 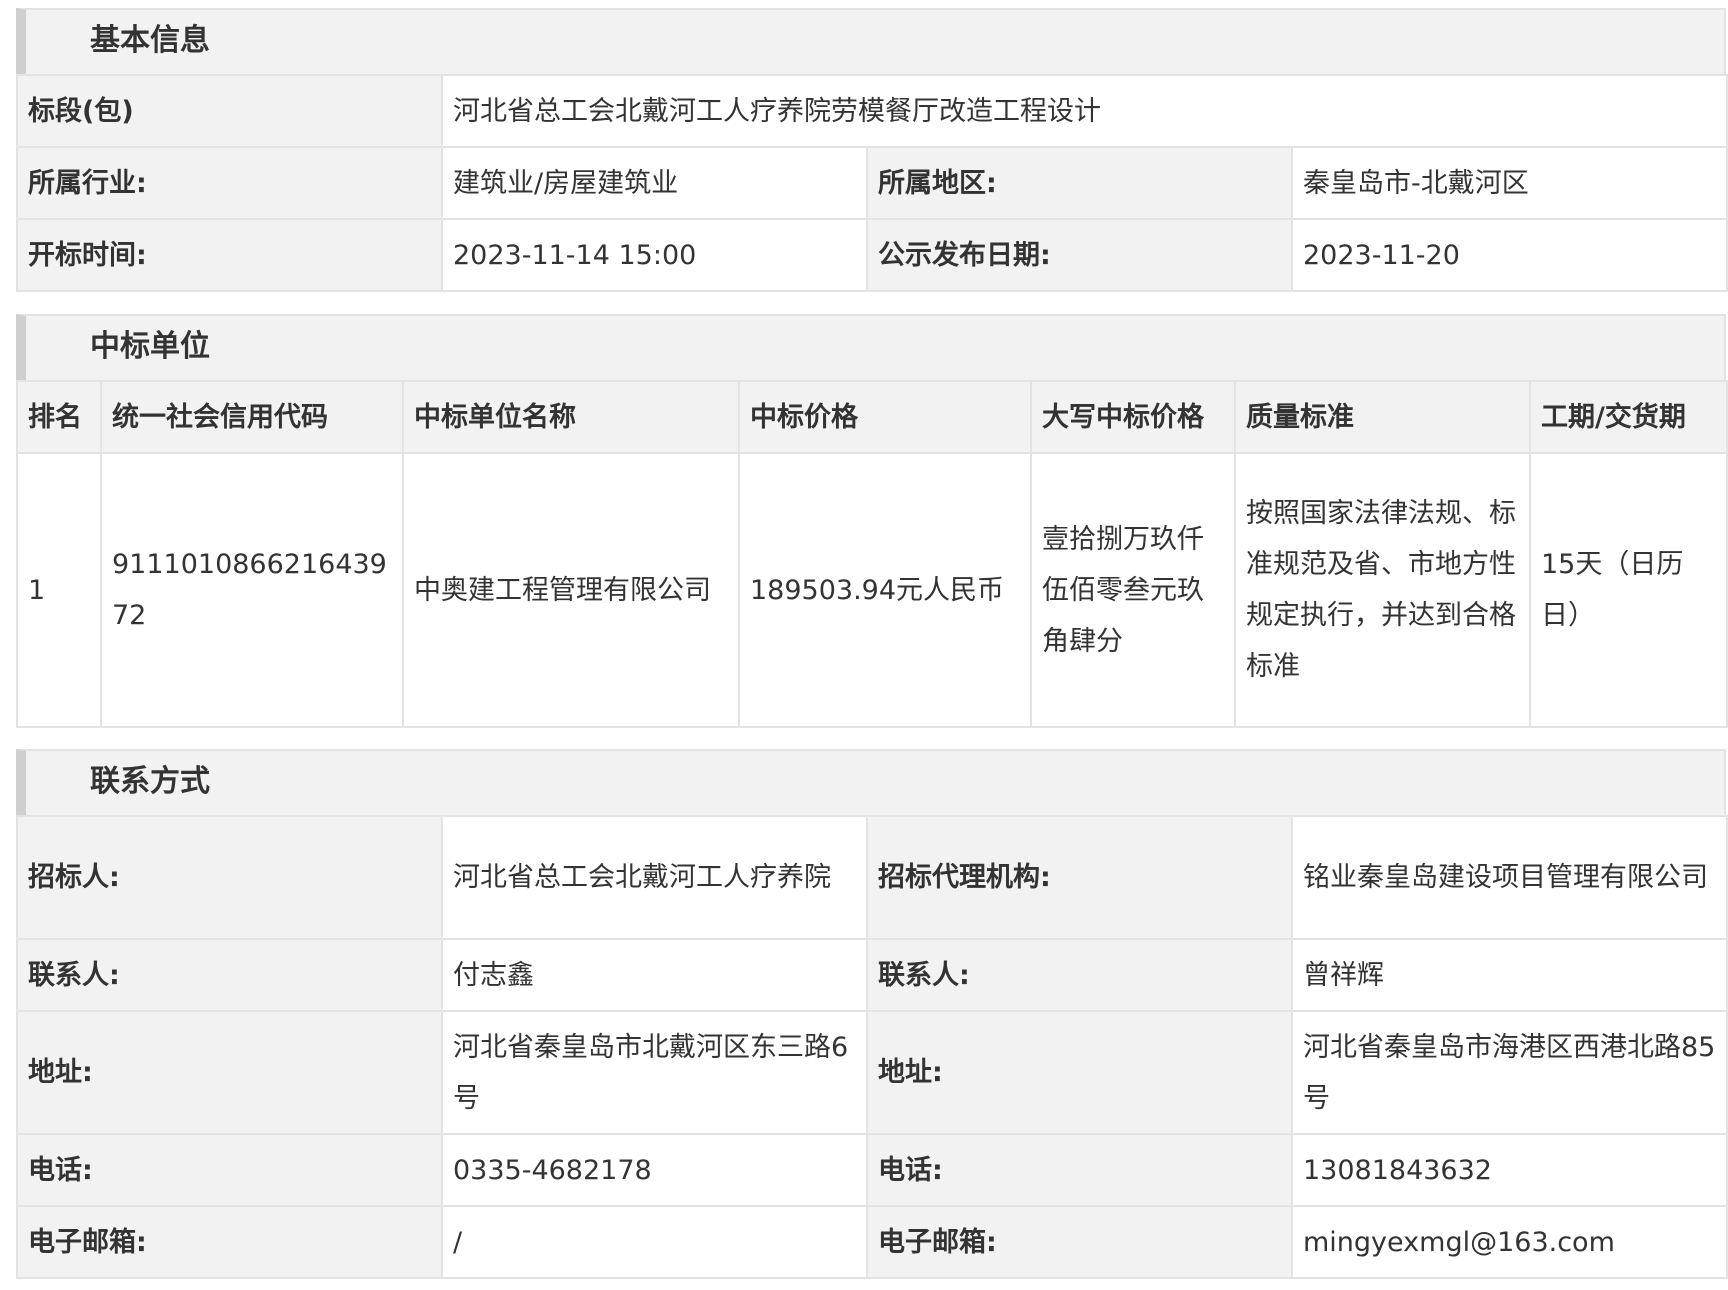 What do you see at coordinates (1509, 877) in the screenshot?
I see `agency-value: 铭业秦皇岛建设项目管理有限公司` at bounding box center [1509, 877].